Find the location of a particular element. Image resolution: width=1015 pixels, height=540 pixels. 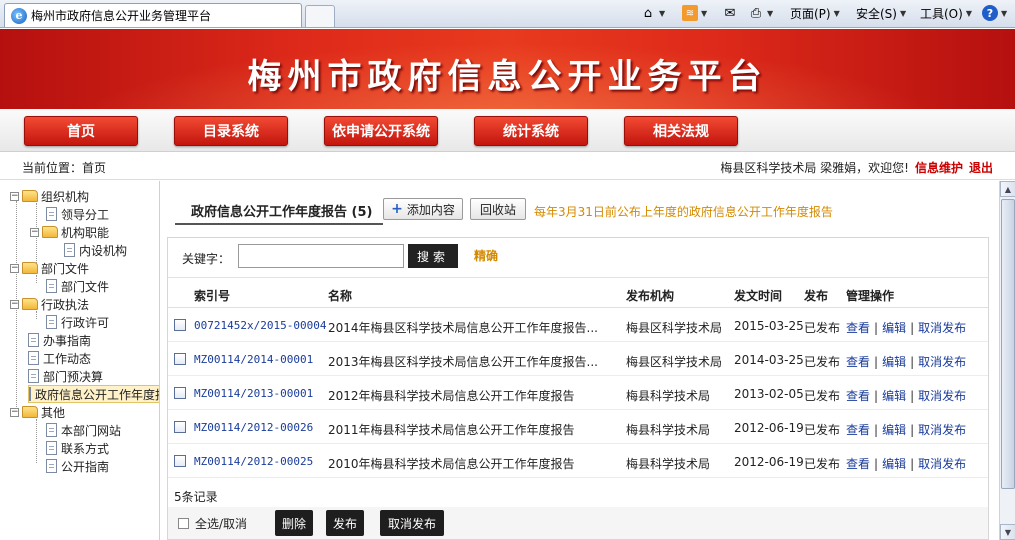

tree-node-budget: 部门预决算 is located at coordinates (65, 376).